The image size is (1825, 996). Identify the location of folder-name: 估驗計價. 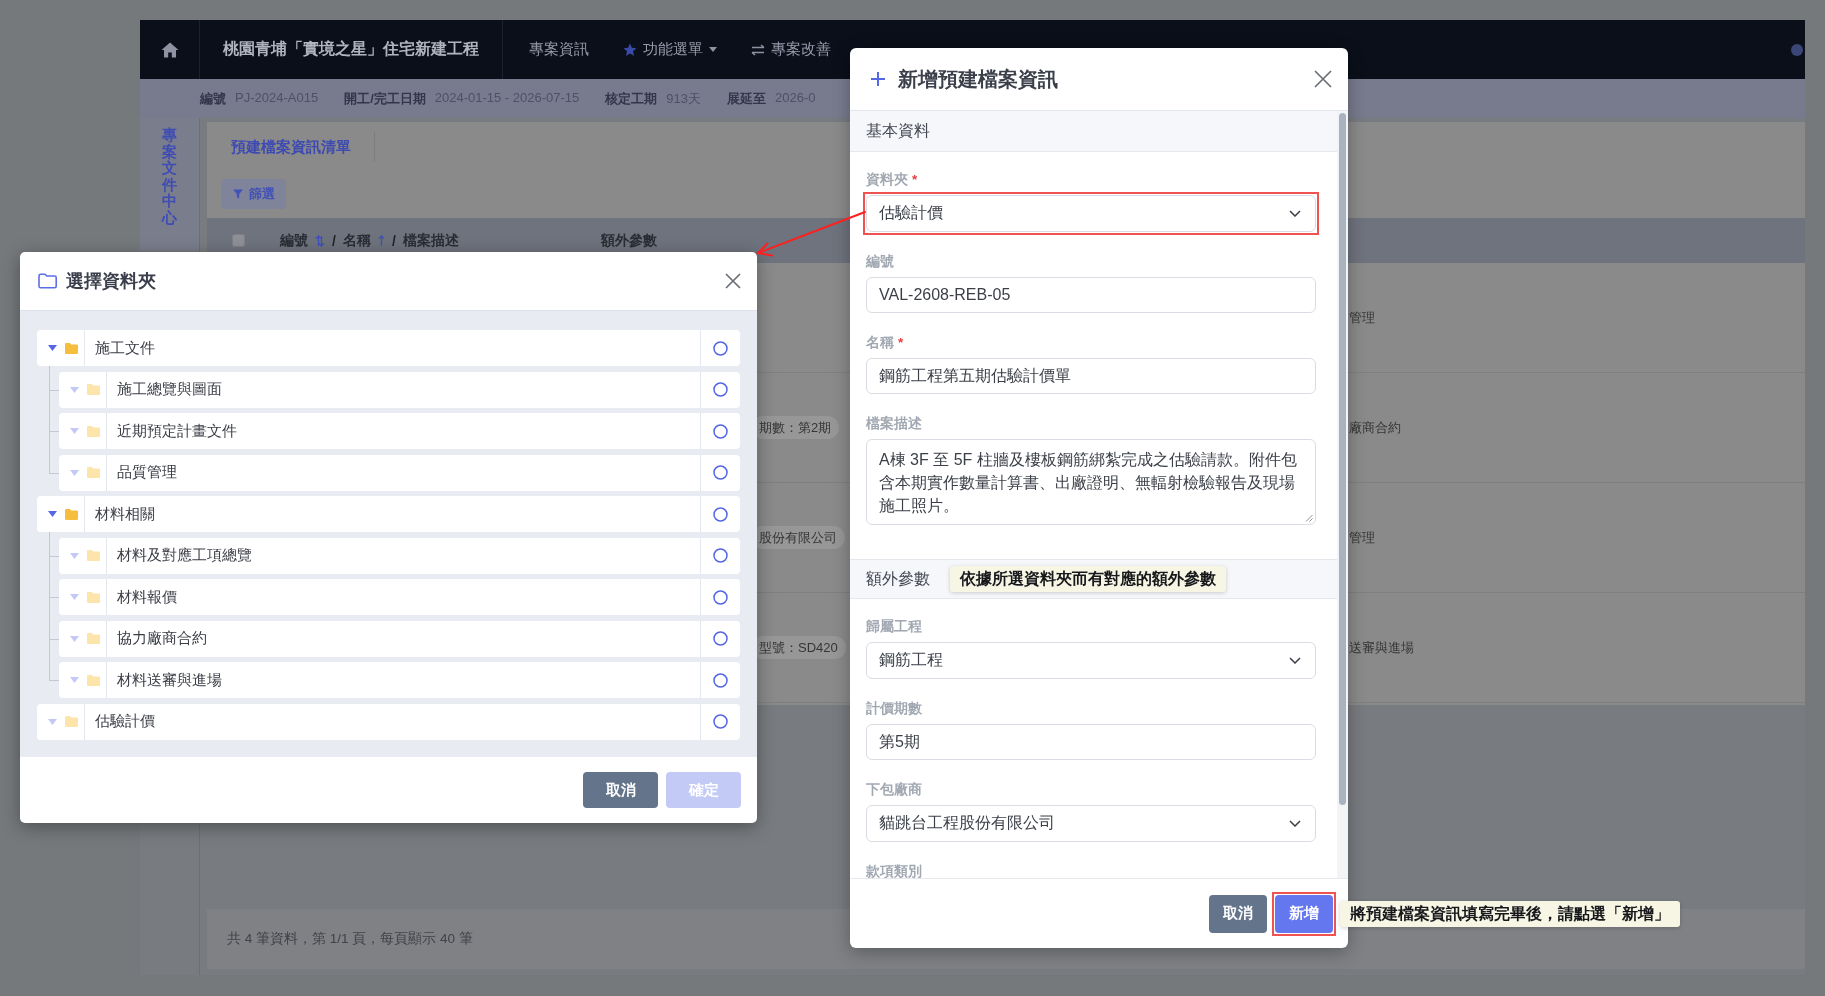
(125, 721).